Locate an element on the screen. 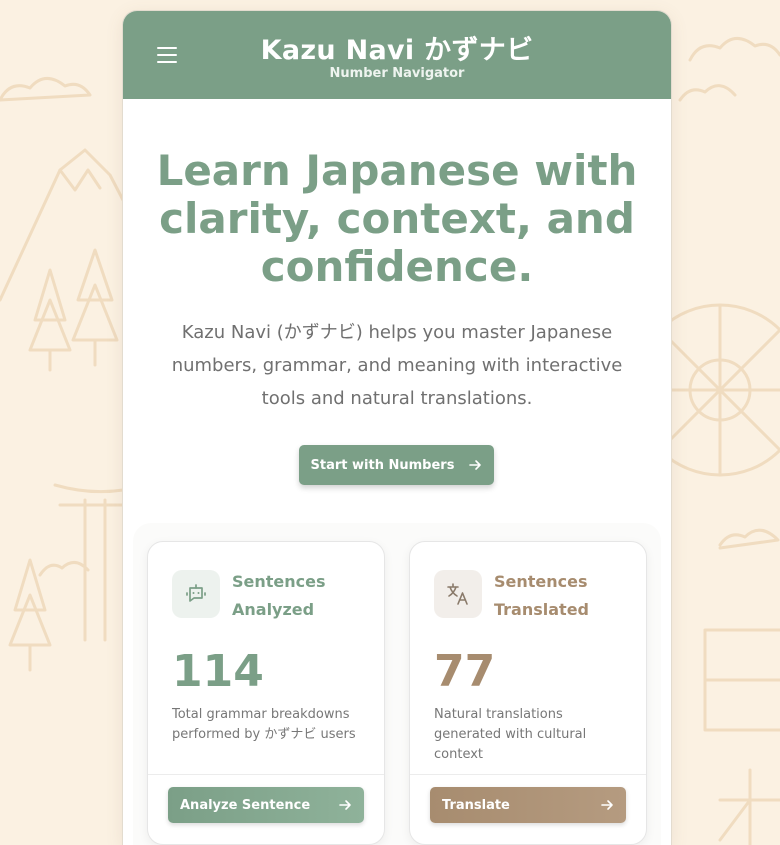 The height and width of the screenshot is (845, 780). app-header: Kazu Navi かずナビ Number Navigator is located at coordinates (397, 55).